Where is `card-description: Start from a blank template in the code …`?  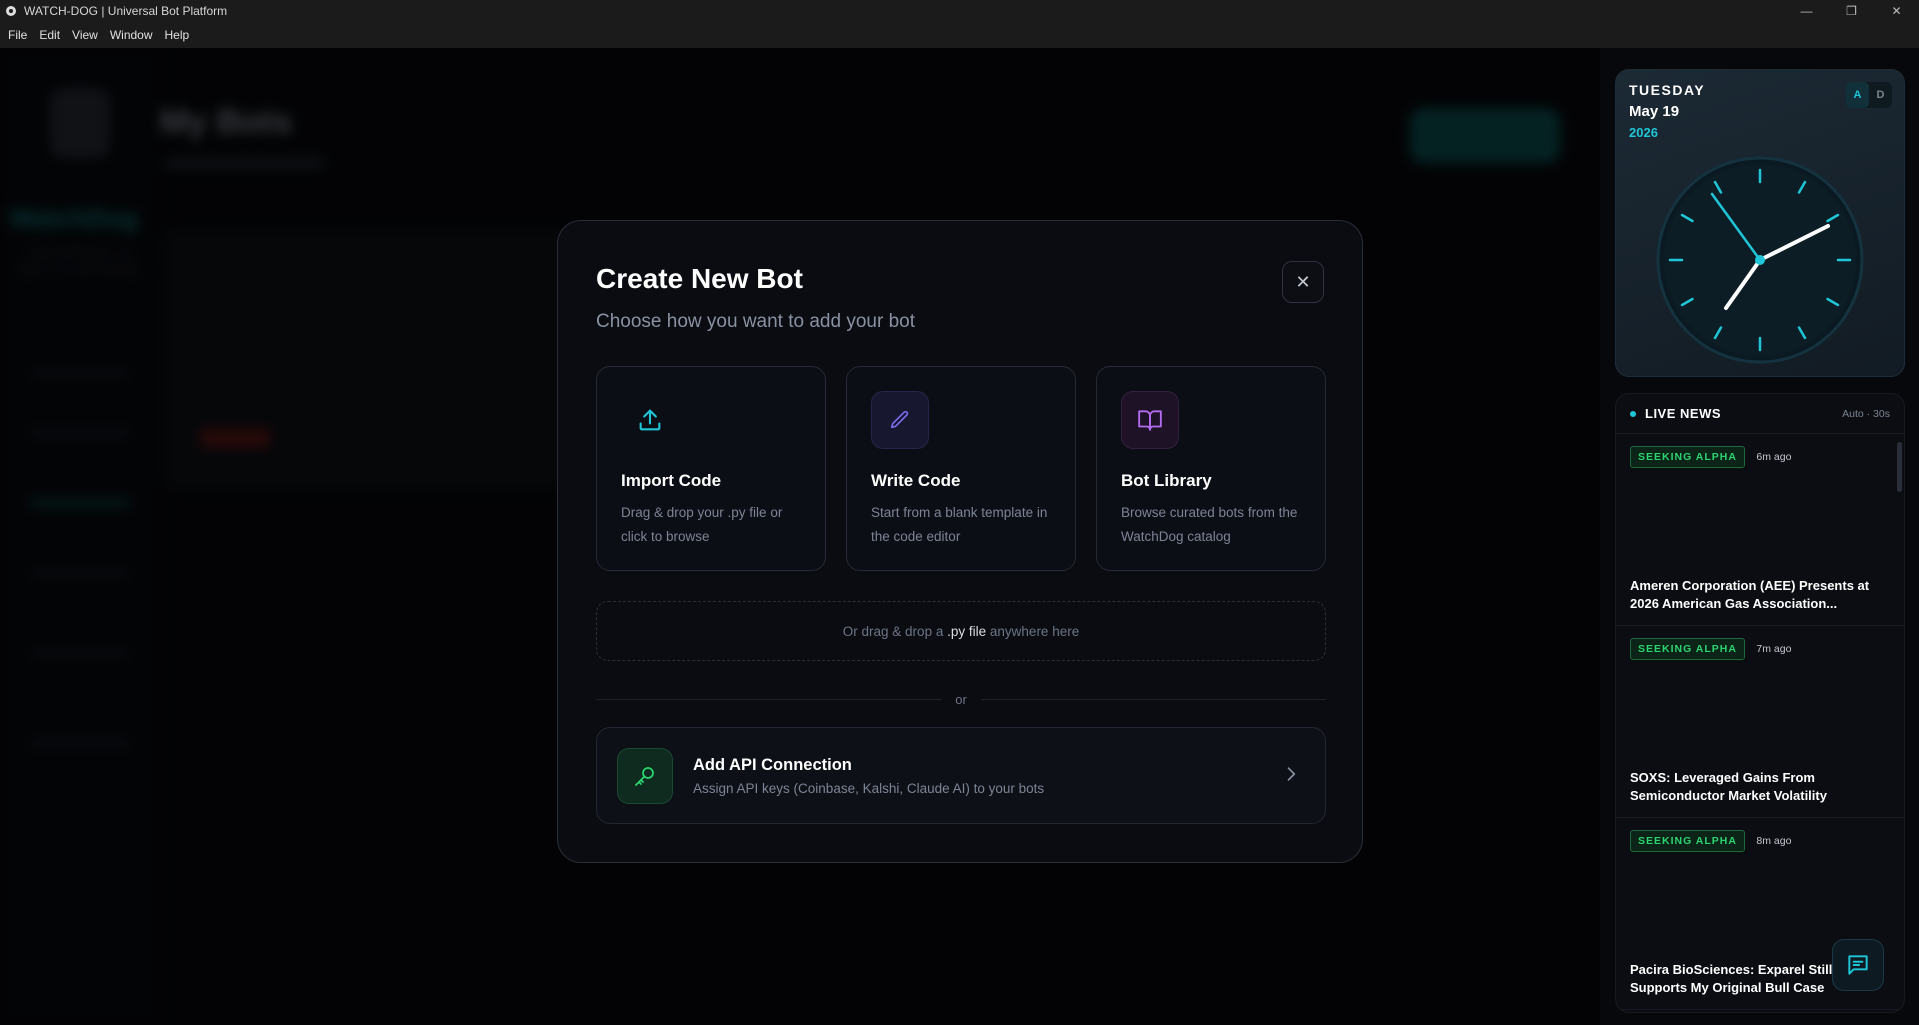 card-description: Start from a blank template in the code … is located at coordinates (959, 524).